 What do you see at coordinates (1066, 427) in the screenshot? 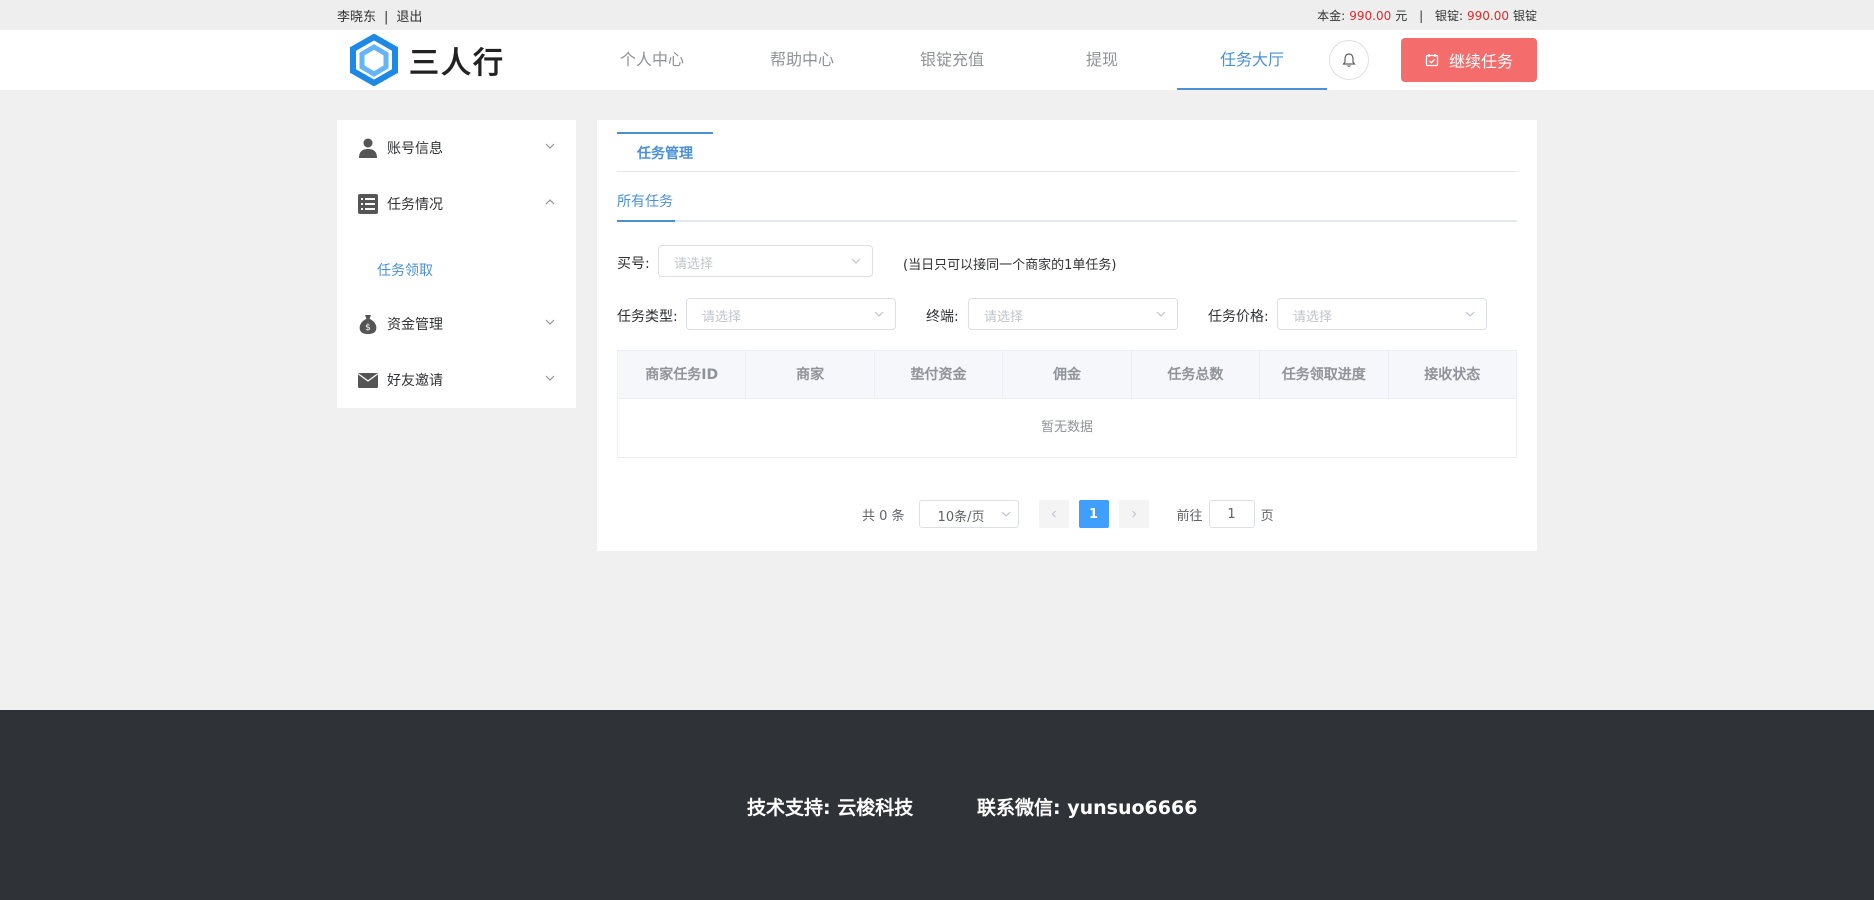
I see `table-empty-text: 暂无数据` at bounding box center [1066, 427].